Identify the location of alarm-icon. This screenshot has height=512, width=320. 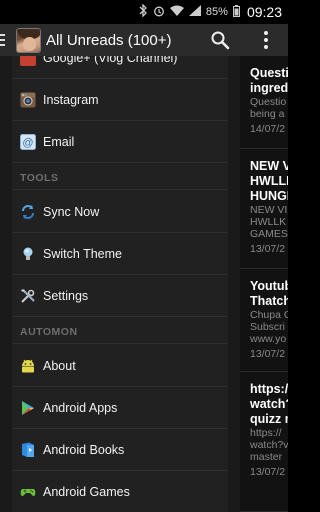
(159, 12).